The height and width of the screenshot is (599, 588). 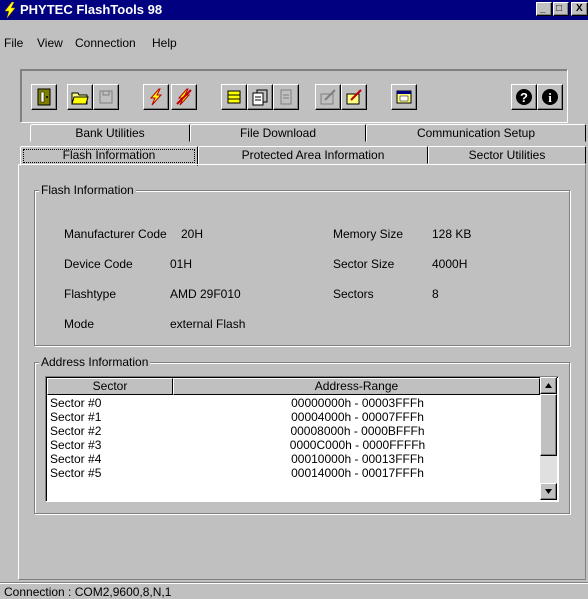 I want to click on blank-button, so click(x=286, y=97).